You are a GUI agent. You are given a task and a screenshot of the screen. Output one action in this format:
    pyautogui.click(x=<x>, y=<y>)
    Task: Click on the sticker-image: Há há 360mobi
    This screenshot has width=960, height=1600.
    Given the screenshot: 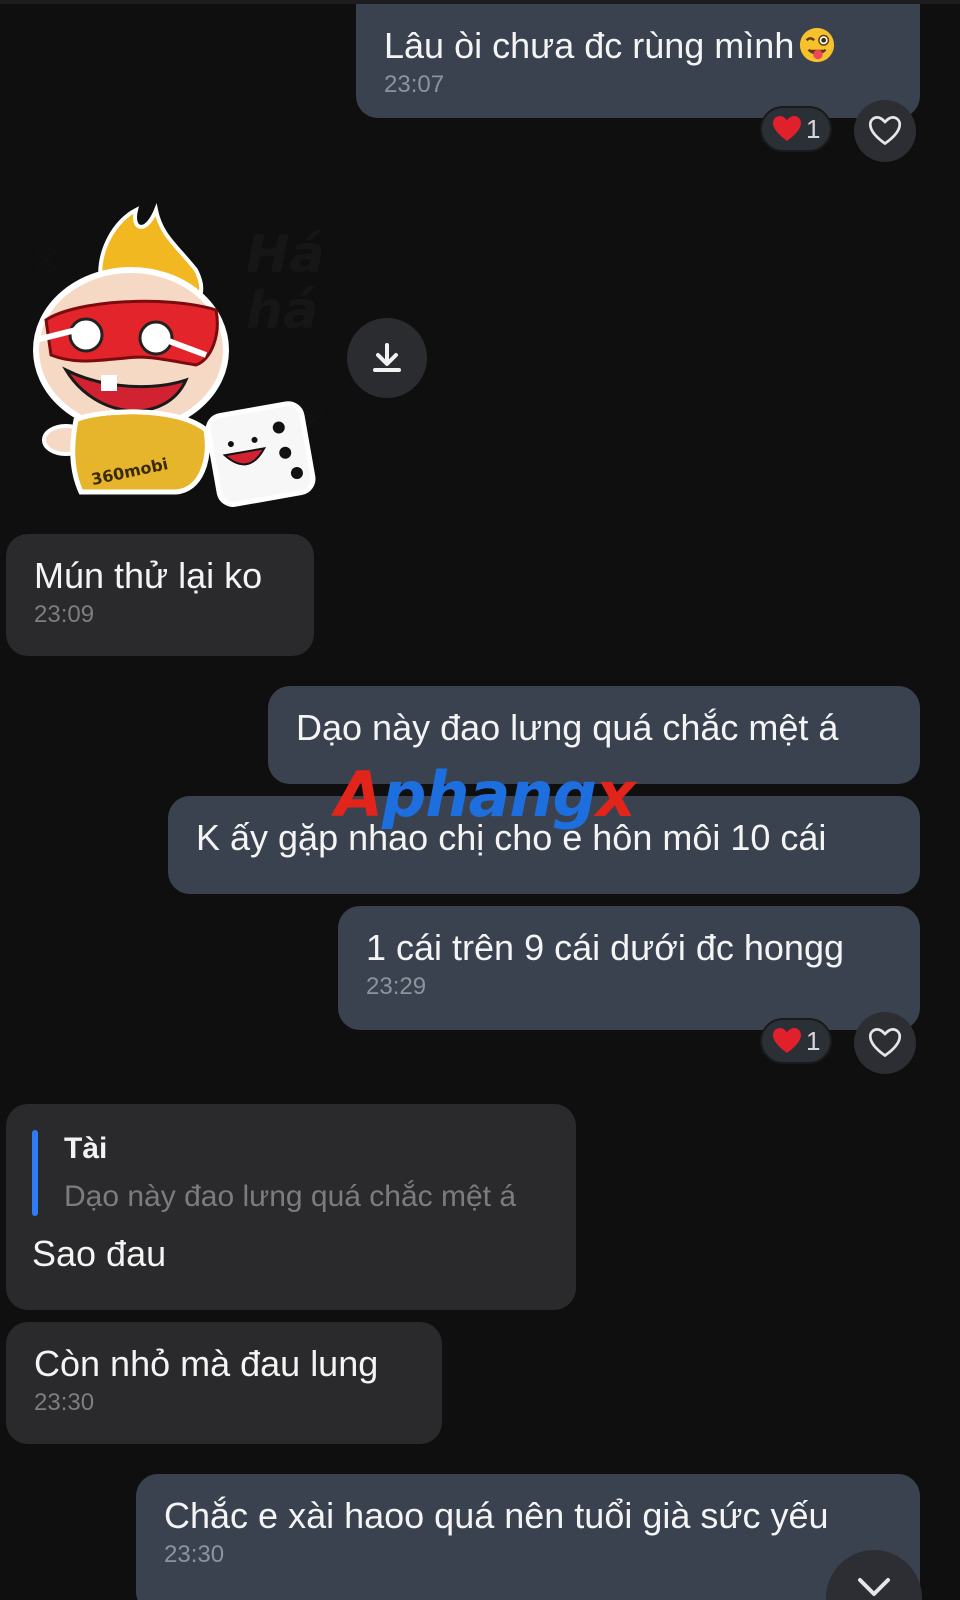 What is the action you would take?
    pyautogui.click(x=171, y=360)
    